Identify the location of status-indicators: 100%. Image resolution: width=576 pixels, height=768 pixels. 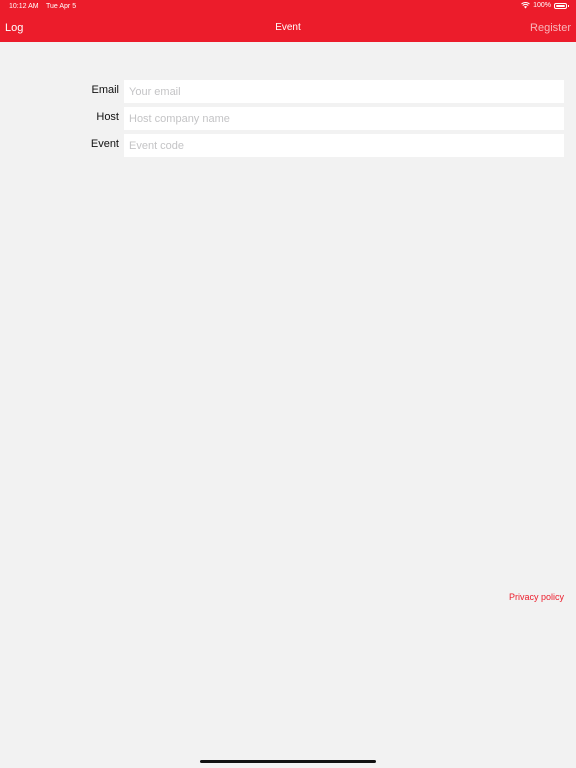
(545, 5).